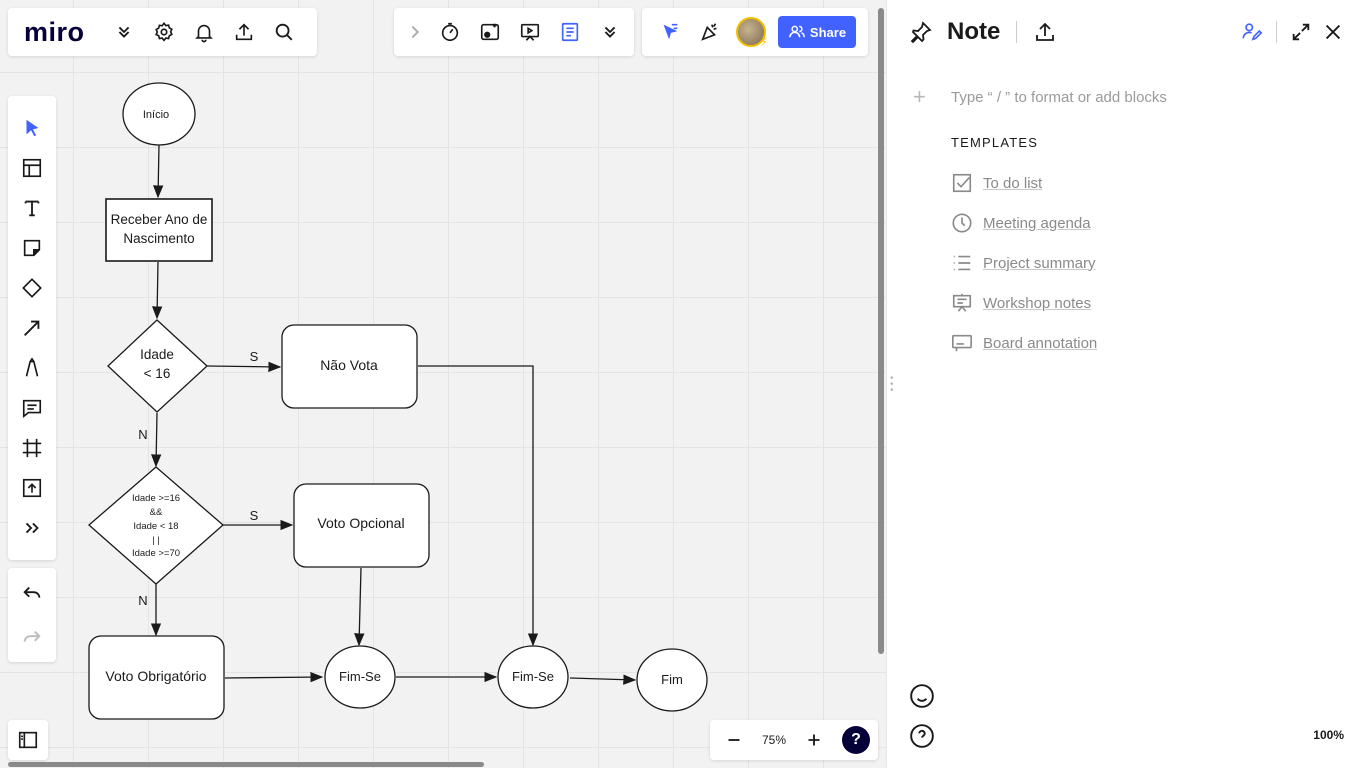 This screenshot has height=768, width=1366. I want to click on clock-icon, so click(962, 223).